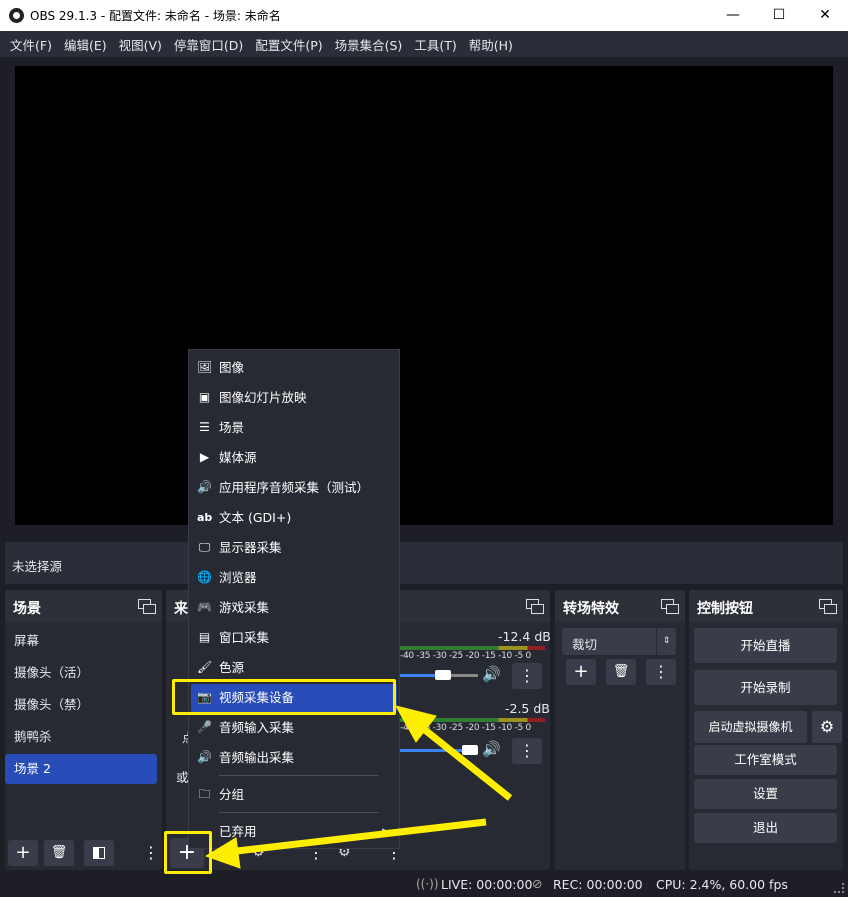  I want to click on add-transition-button: +, so click(581, 672).